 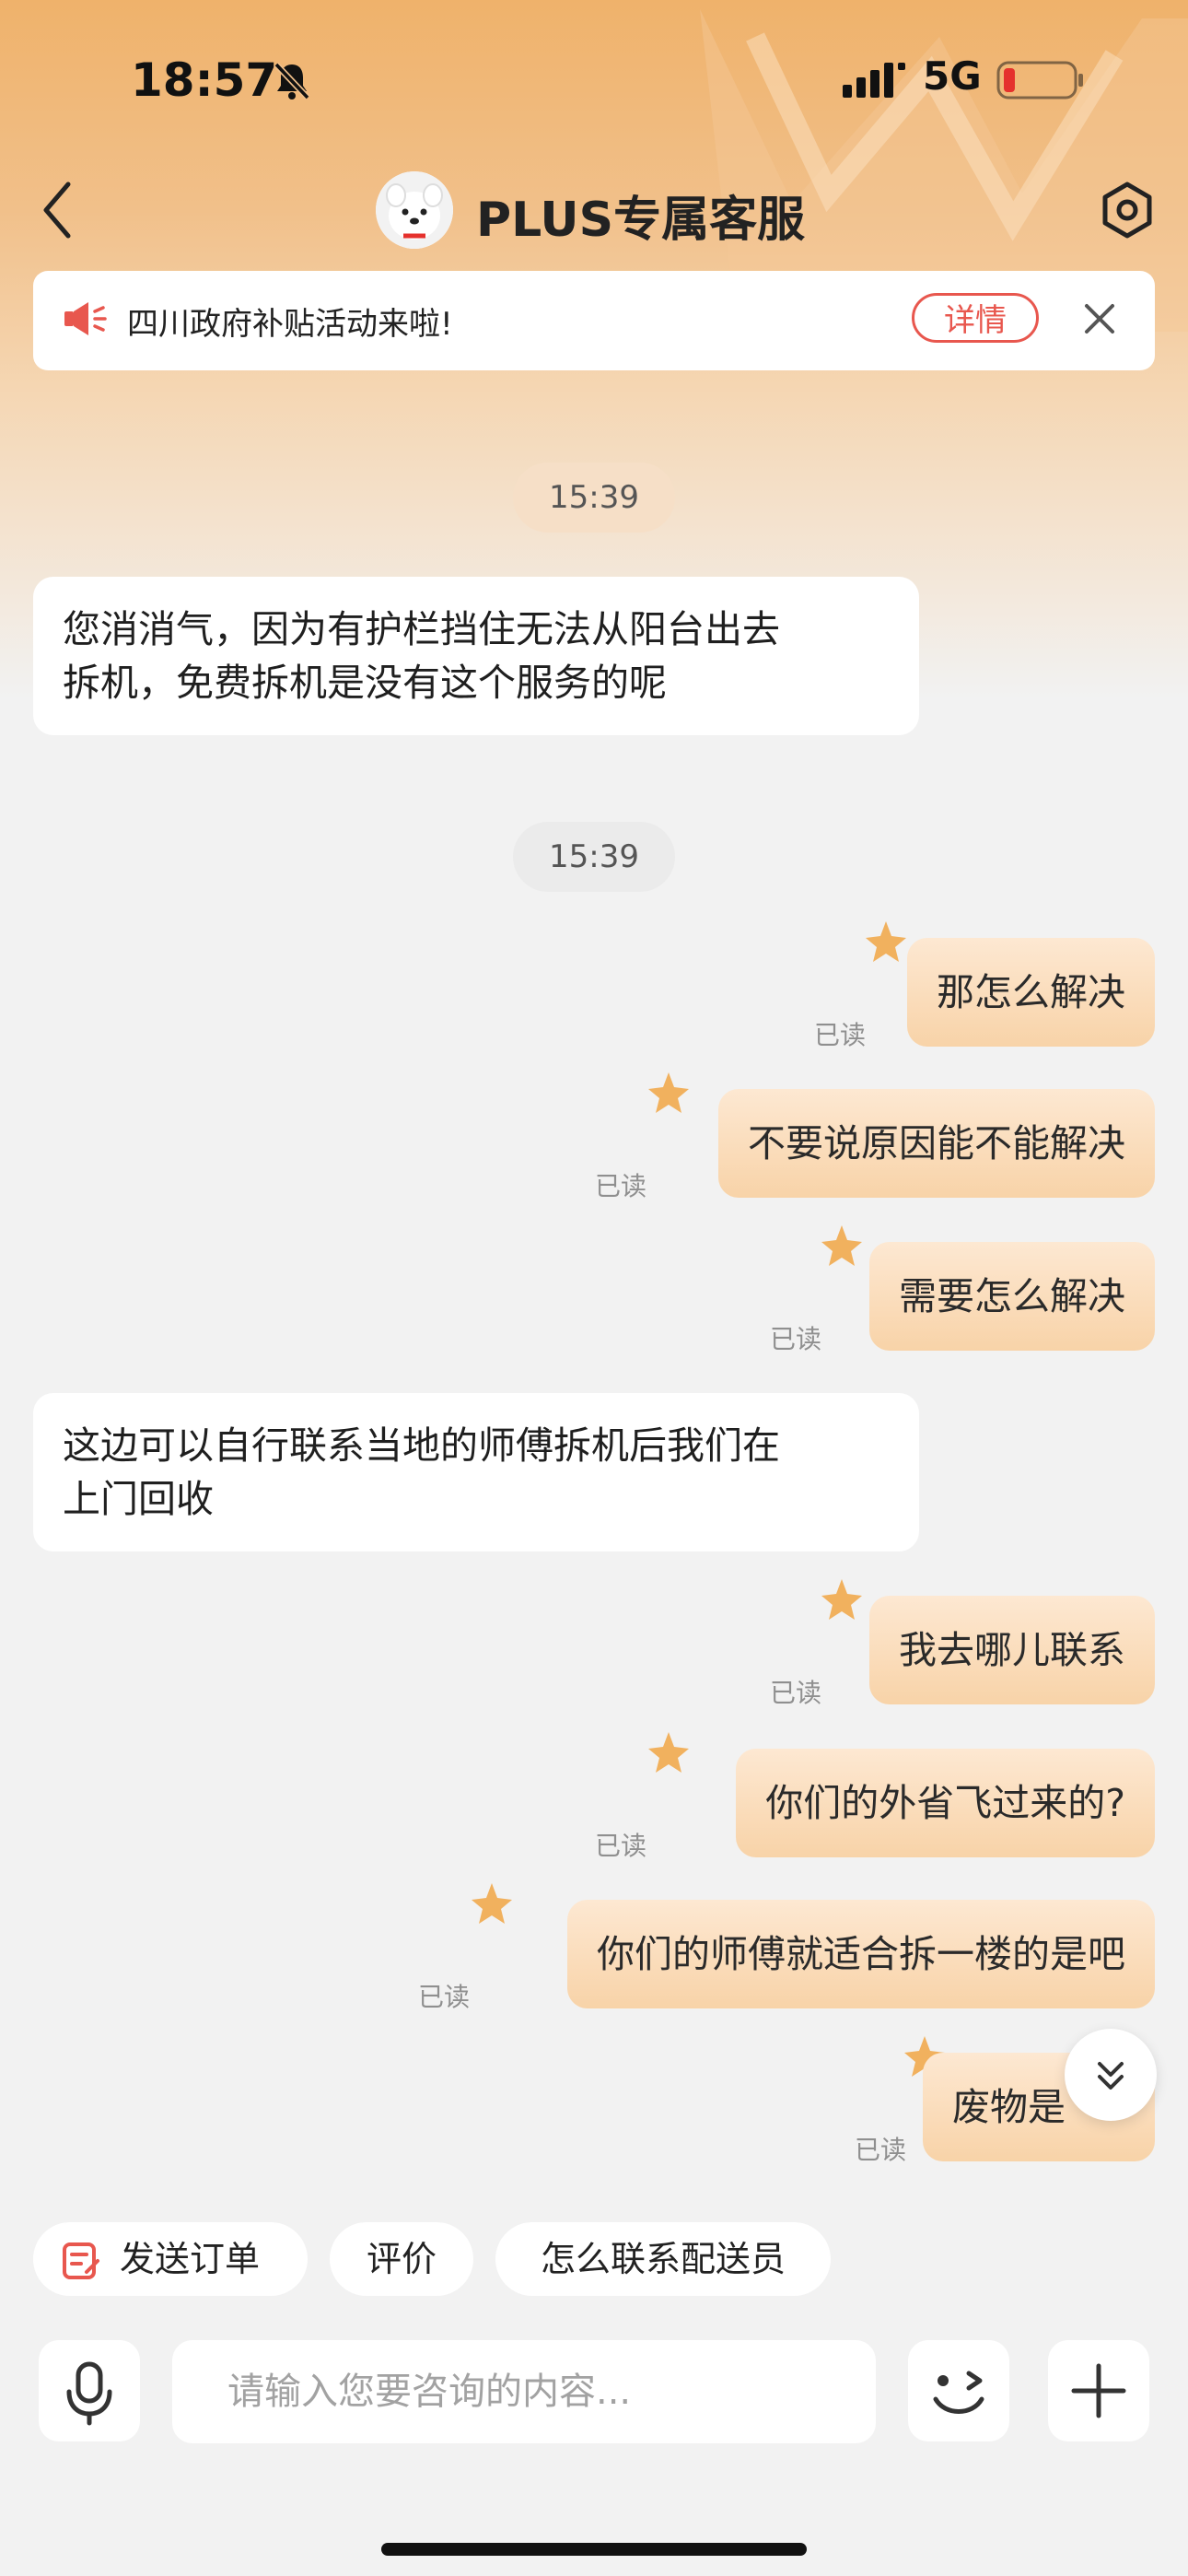 I want to click on close-icon, so click(x=1099, y=318).